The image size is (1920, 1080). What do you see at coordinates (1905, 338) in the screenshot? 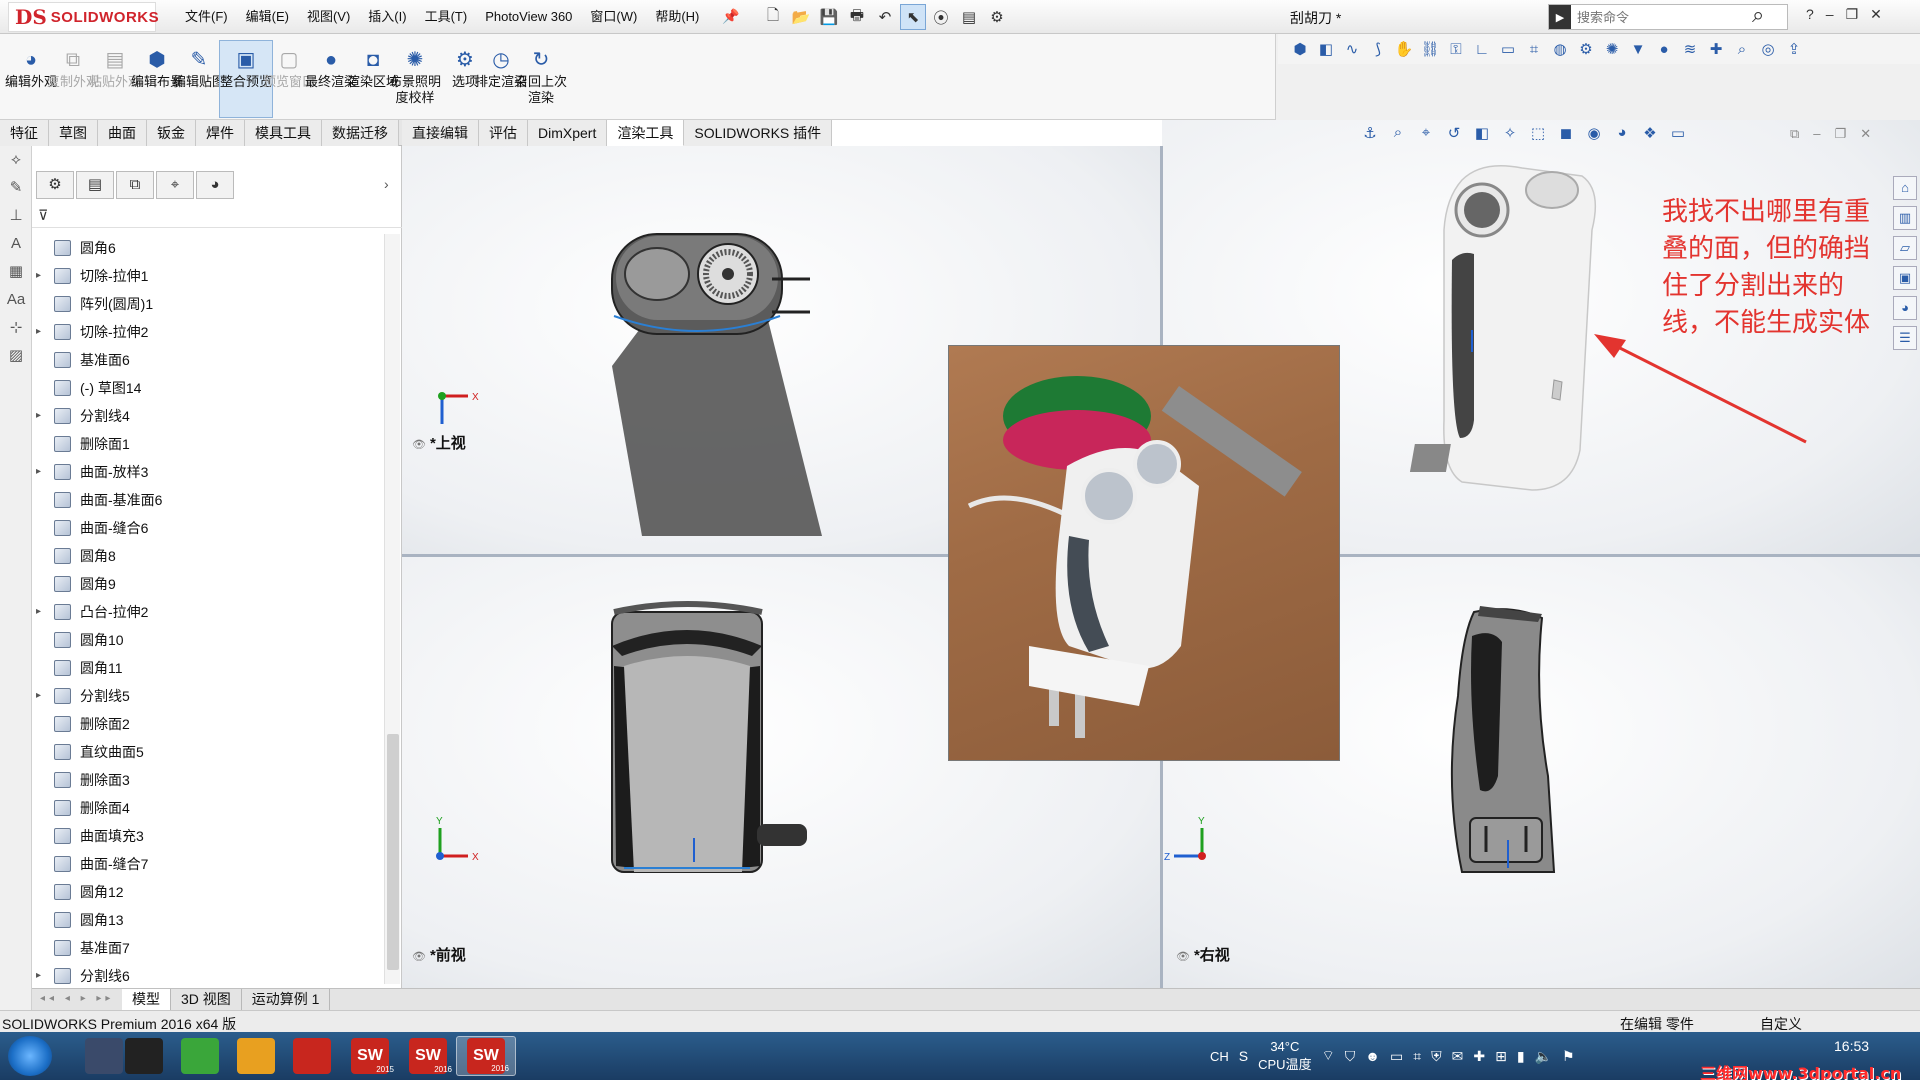
I see `custom-properties-icon: ☰` at bounding box center [1905, 338].